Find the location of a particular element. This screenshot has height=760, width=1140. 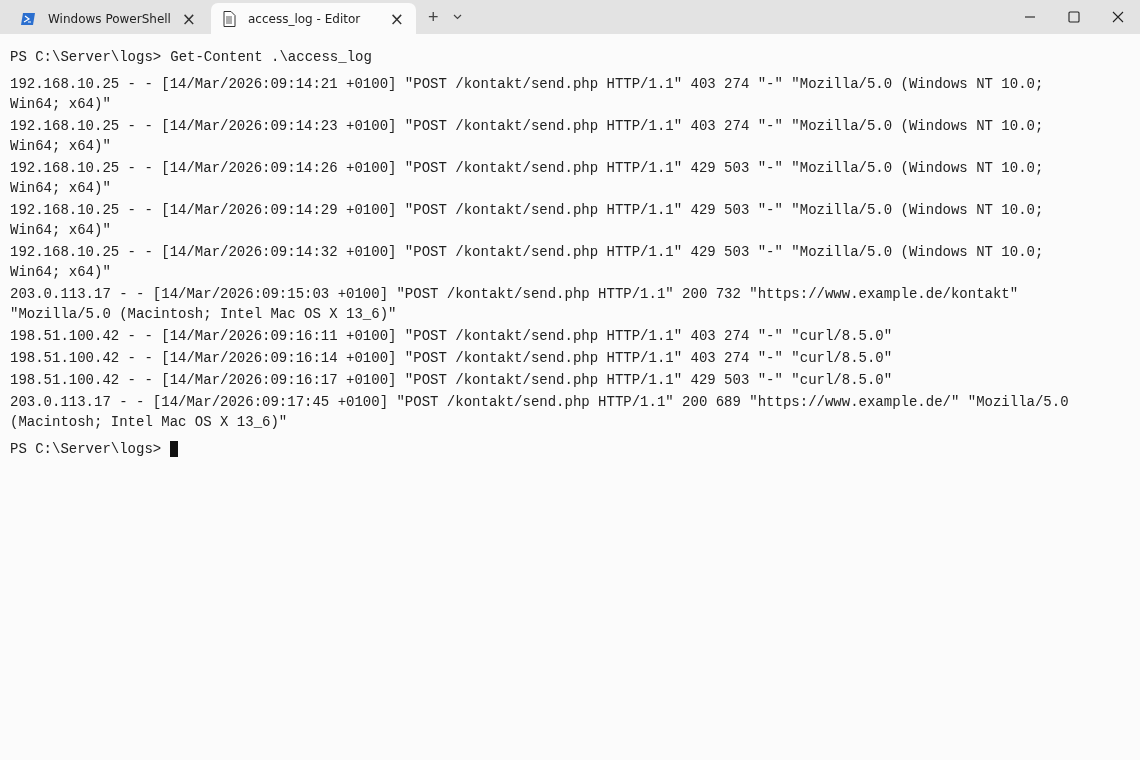

log-line: 203.0.113.17 - - [14/Mar/2026:09:17:45 +0100] "POST /kontakt/send.php HTTP/1.1" 200 689 "https://www.example.de/" "Mozilla/5.0 (Macintosh; Intel Mac OS X 13_6)" is located at coordinates (540, 412).